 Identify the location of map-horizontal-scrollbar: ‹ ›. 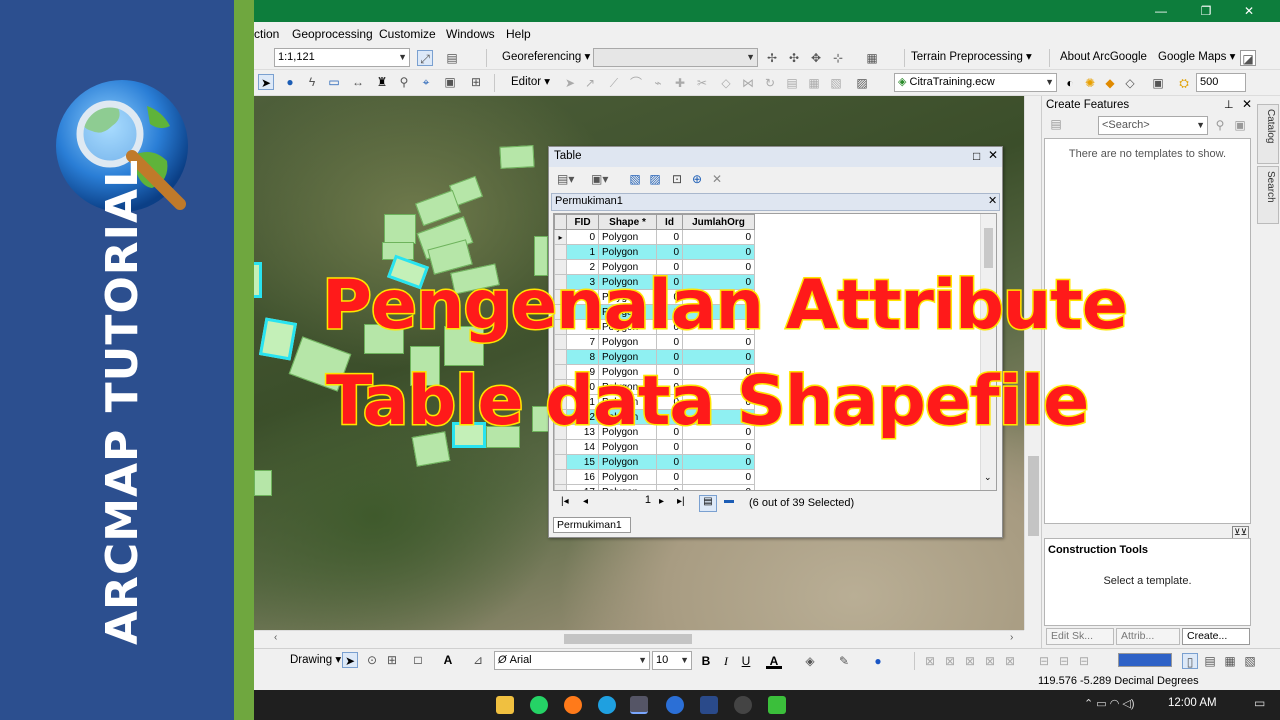
(639, 638).